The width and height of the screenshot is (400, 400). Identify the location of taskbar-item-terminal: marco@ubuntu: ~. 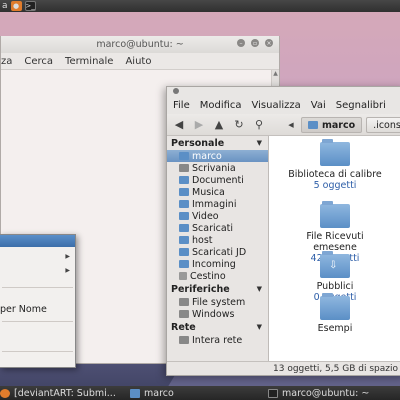
(318, 393).